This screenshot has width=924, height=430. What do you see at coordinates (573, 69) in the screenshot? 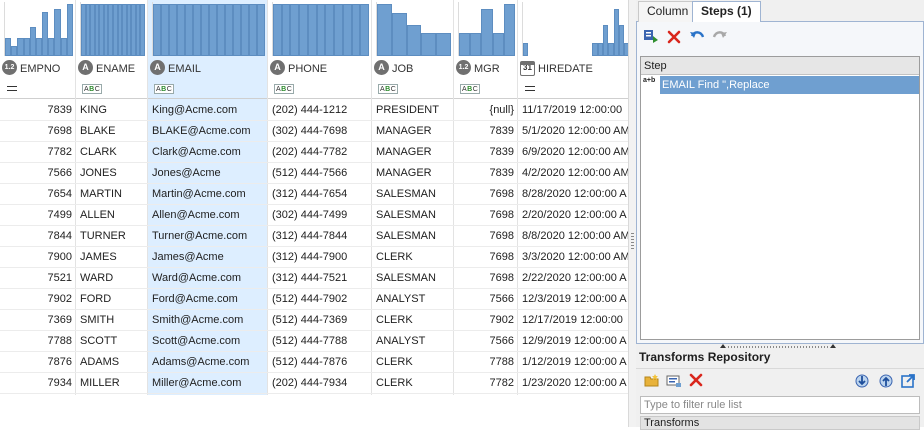
I see `column-header: 31 HIREDATE` at bounding box center [573, 69].